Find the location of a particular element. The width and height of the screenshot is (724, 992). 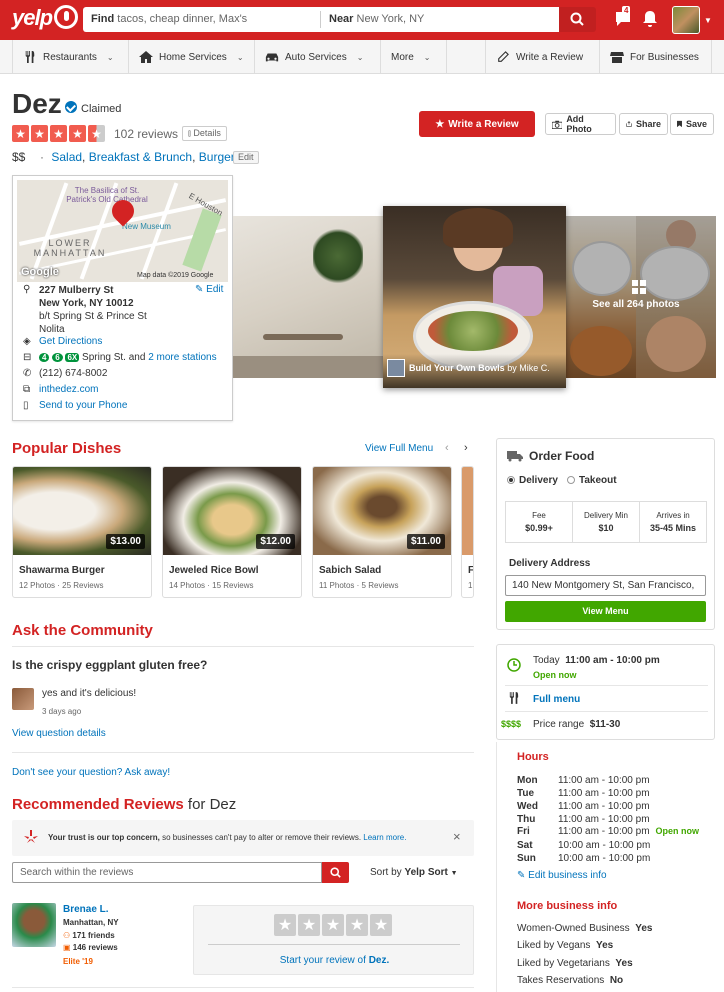

find-input: Find tacos, cheap dinner, Max's is located at coordinates (169, 19).